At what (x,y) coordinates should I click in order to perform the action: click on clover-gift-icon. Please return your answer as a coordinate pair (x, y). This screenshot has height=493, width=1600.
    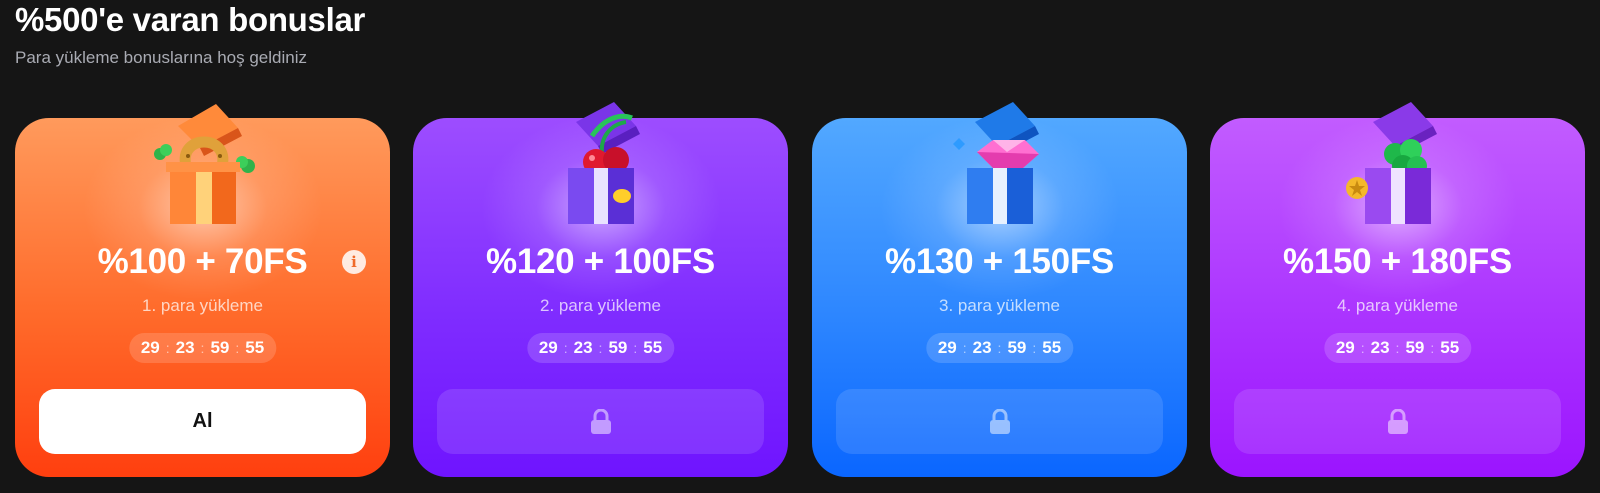
    Looking at the image, I should click on (1391, 163).